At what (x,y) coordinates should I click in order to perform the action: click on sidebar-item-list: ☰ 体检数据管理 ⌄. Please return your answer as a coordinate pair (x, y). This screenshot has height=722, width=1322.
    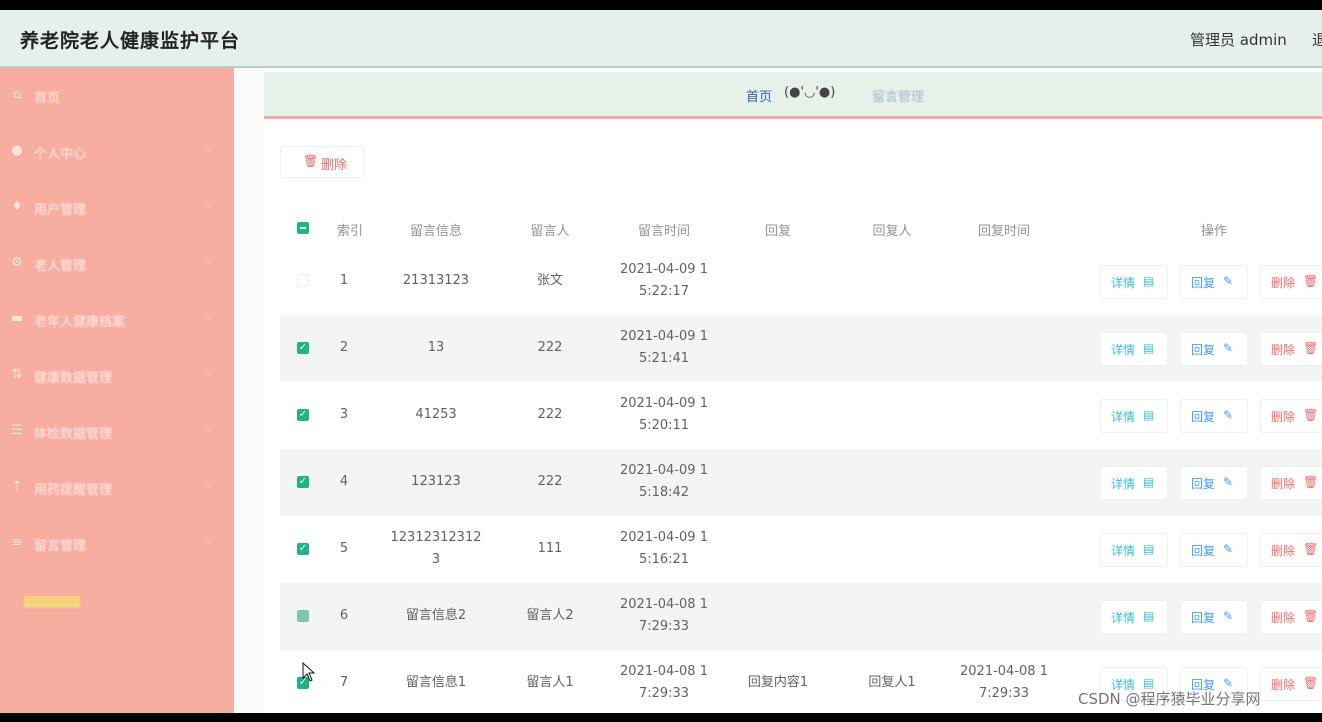
    Looking at the image, I should click on (117, 432).